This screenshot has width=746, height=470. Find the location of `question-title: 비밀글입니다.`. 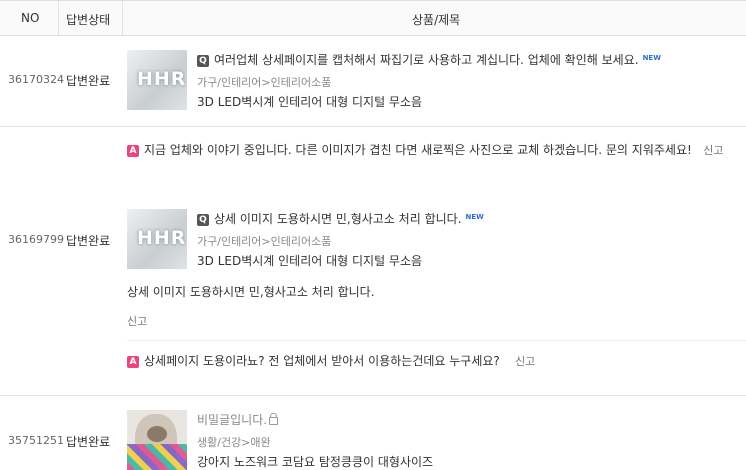

question-title: 비밀글입니다. is located at coordinates (238, 419).